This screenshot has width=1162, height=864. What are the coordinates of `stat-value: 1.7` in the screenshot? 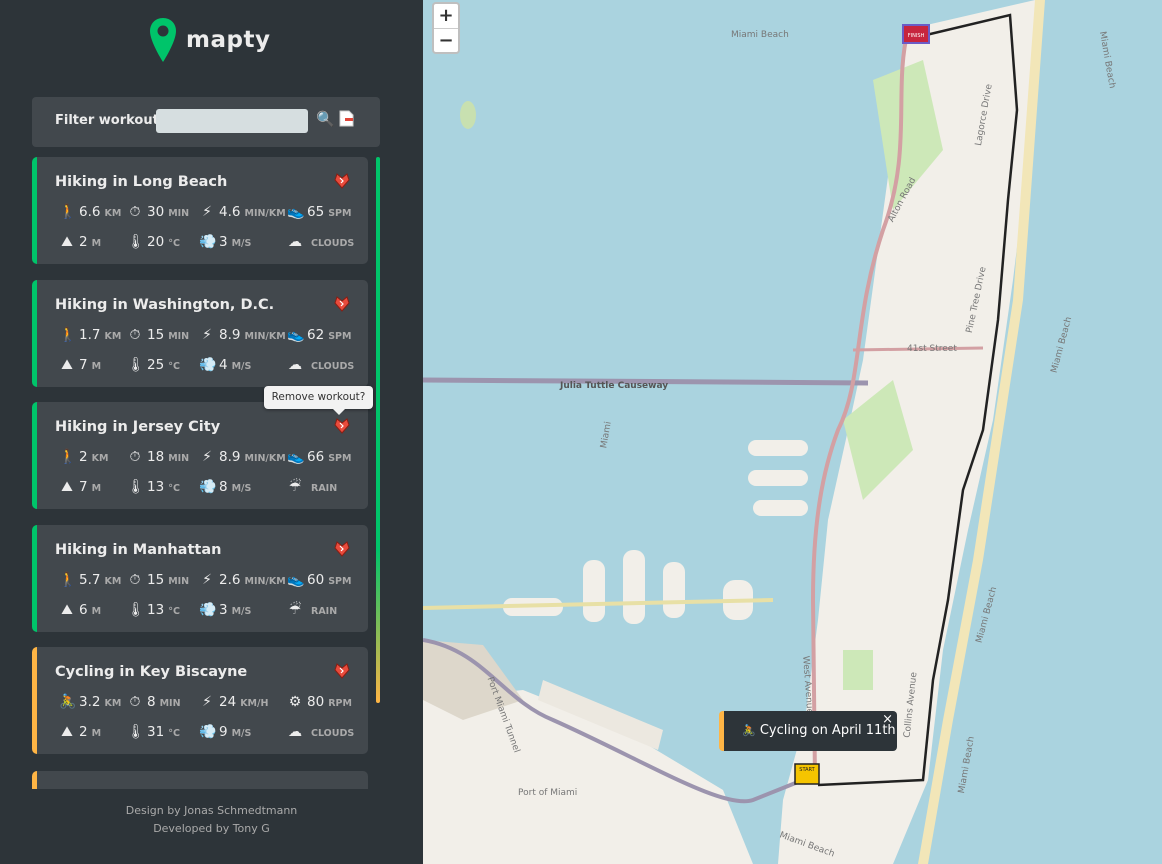 It's located at (90, 334).